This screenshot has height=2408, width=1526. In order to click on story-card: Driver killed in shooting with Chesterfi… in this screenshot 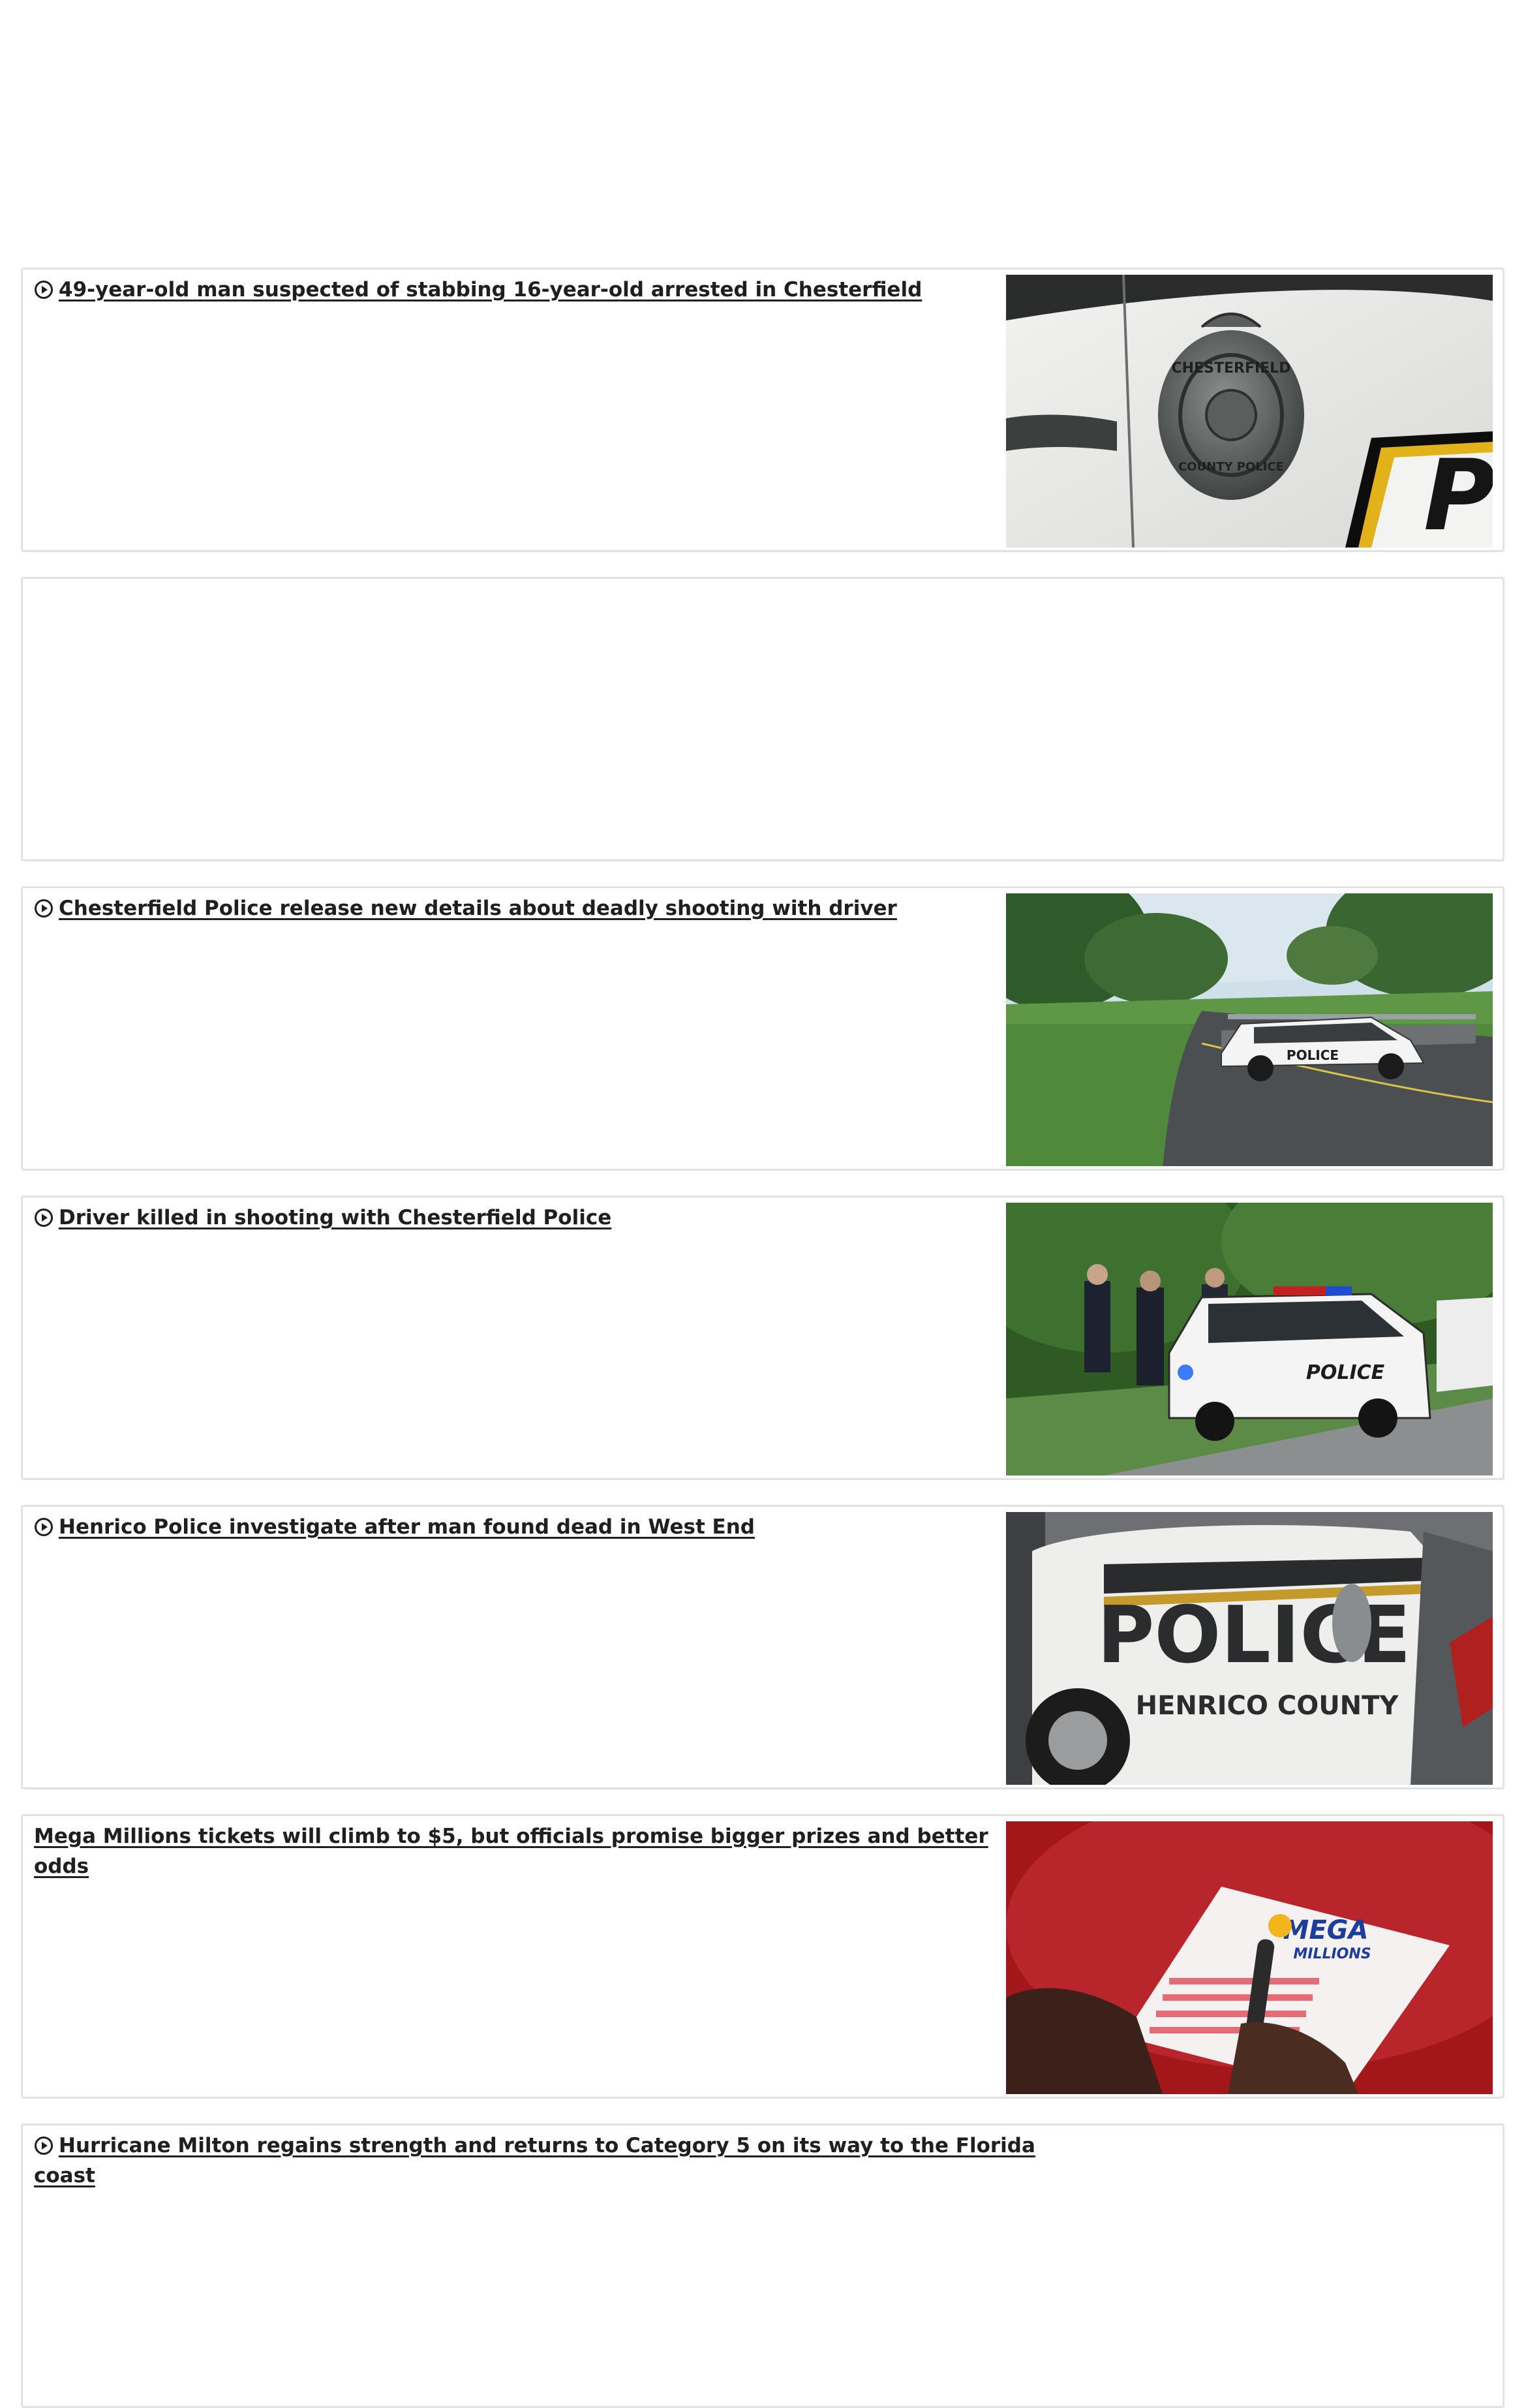, I will do `click(762, 1338)`.